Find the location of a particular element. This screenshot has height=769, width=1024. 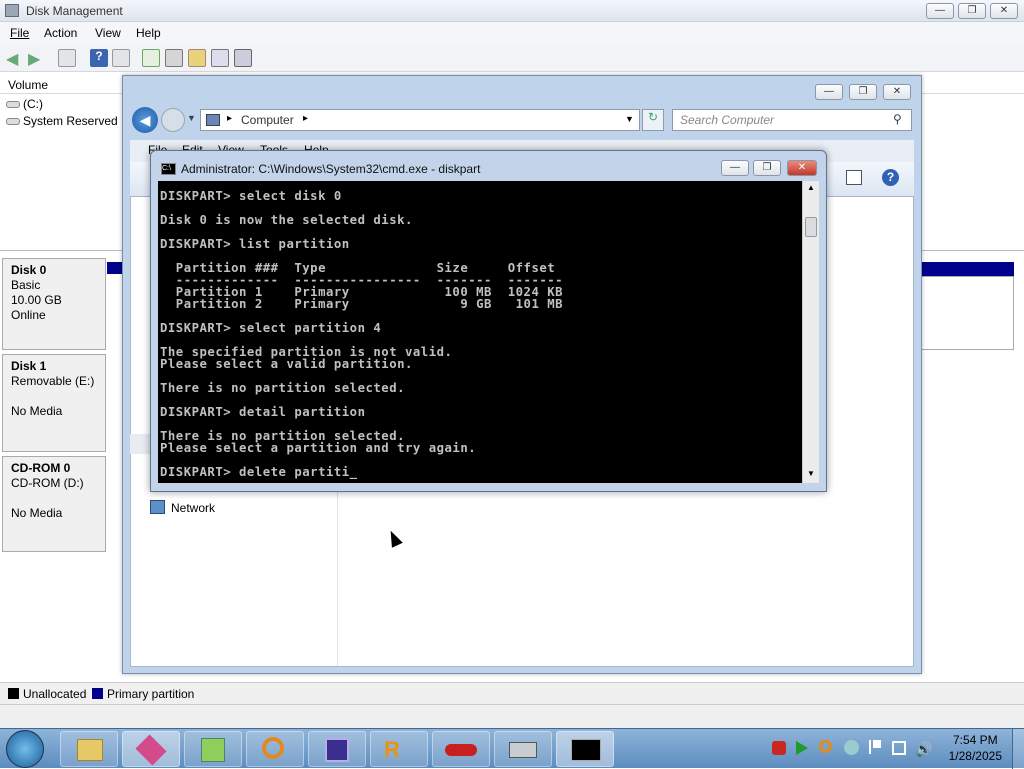

cpu-chip-icon is located at coordinates (337, 750).